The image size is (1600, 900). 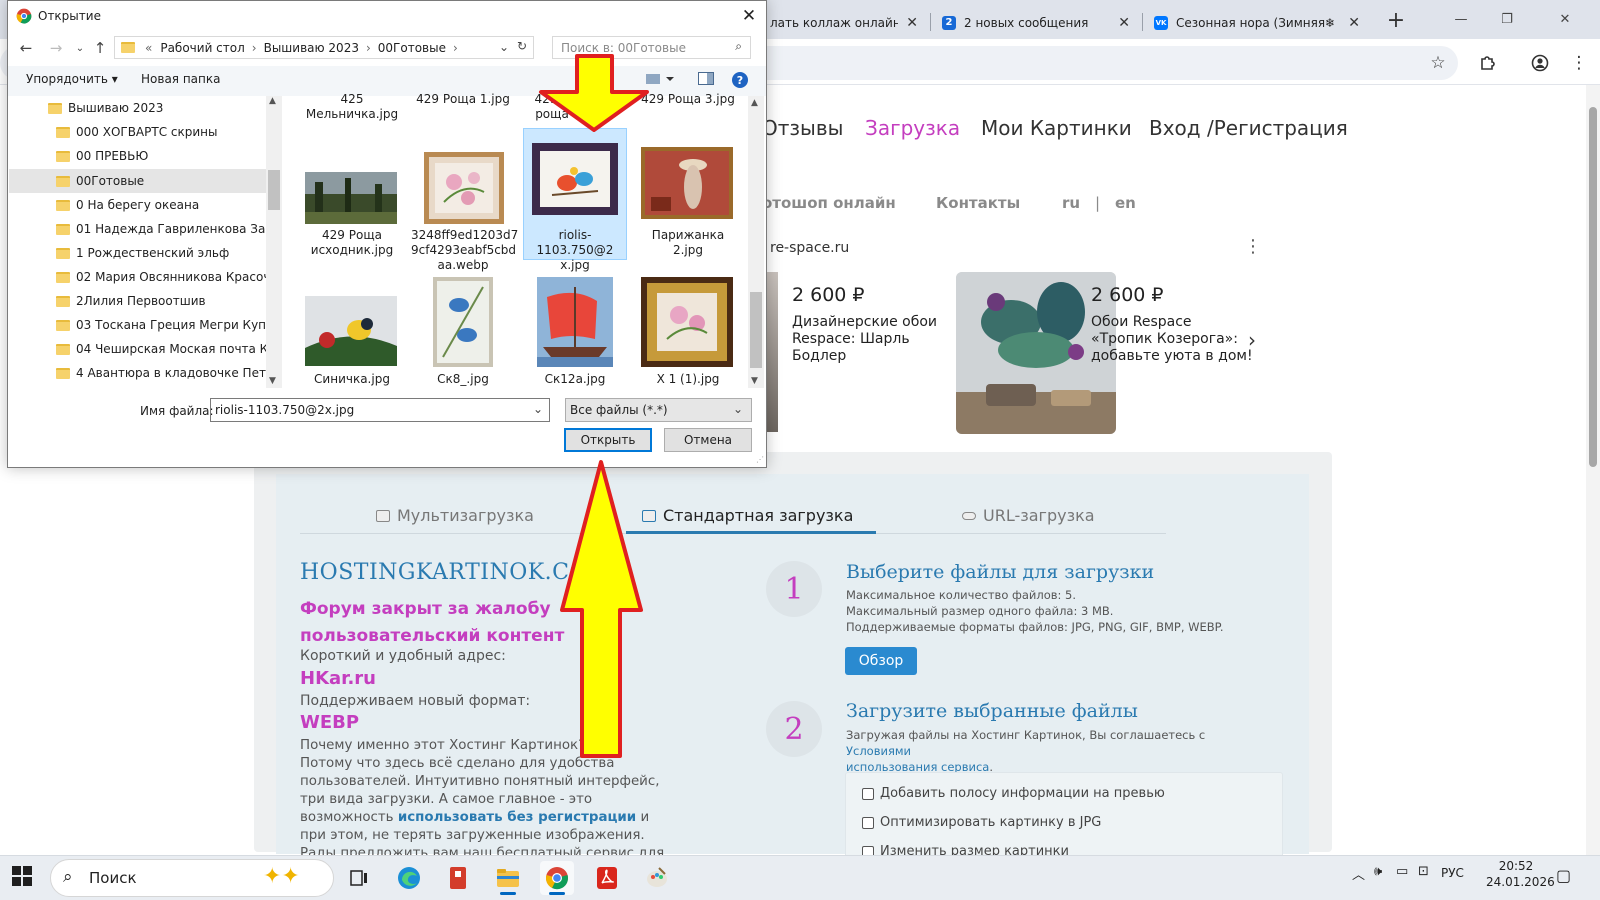 I want to click on task-view-icon, so click(x=359, y=878).